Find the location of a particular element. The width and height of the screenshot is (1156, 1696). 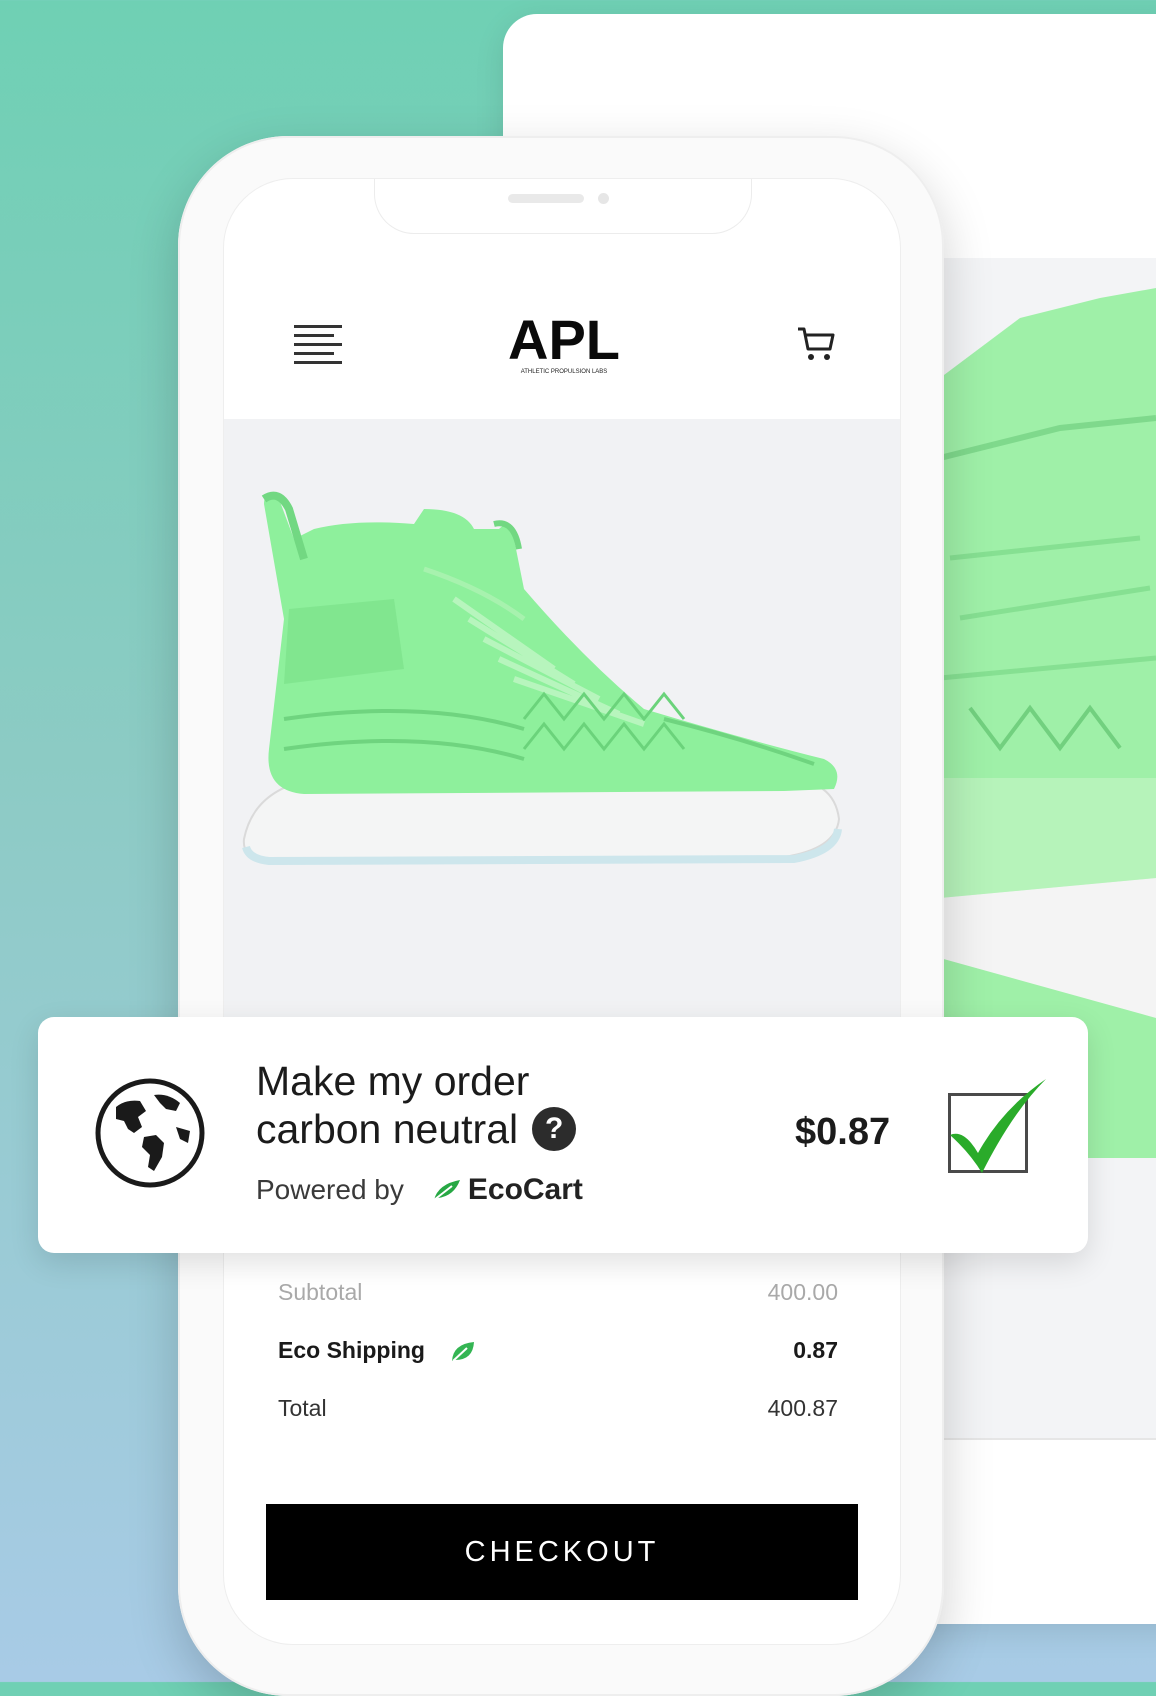

total-value: 400.87 is located at coordinates (802, 1408).